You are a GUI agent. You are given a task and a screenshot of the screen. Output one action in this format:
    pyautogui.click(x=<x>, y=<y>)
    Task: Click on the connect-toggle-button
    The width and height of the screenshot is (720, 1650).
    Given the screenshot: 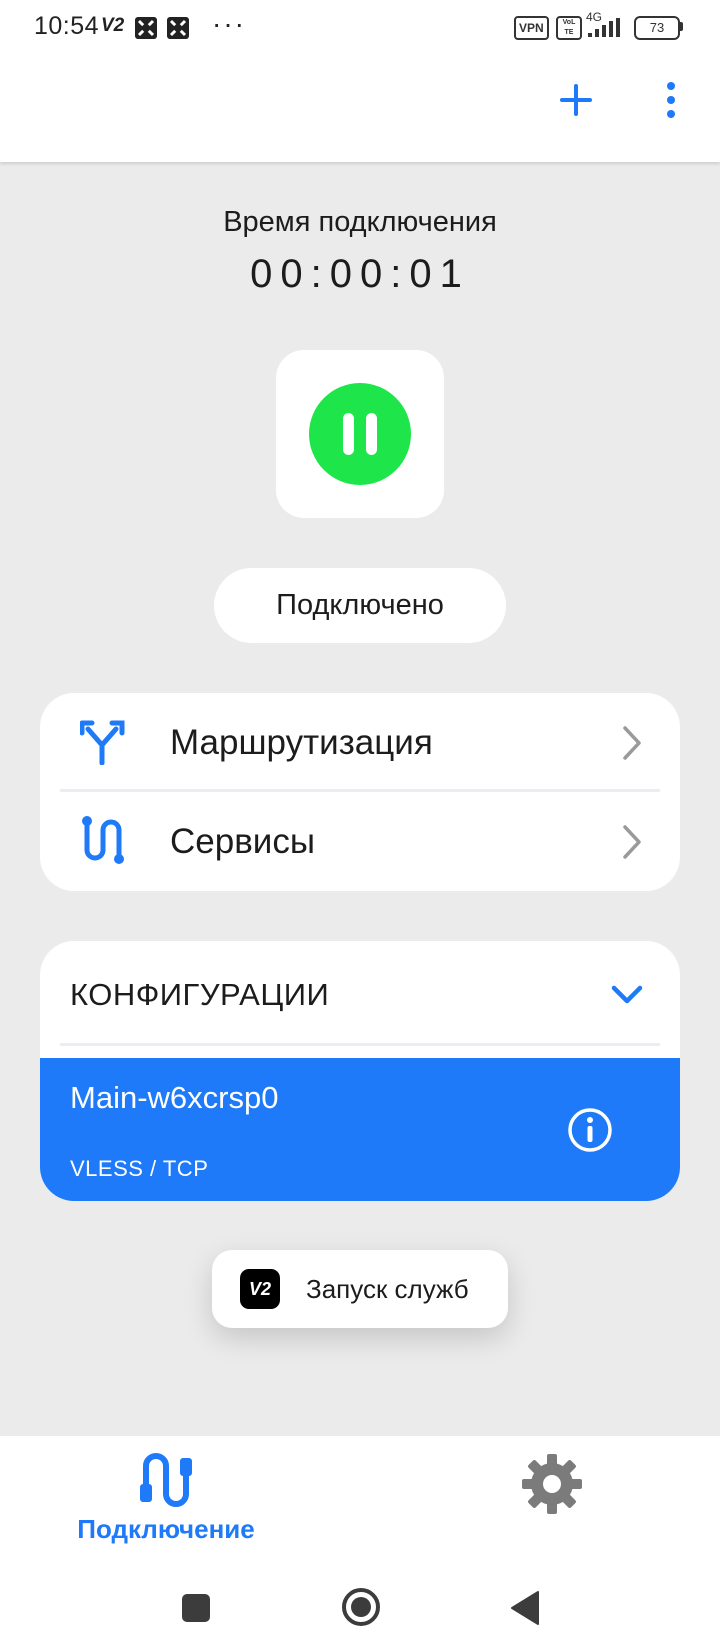 What is the action you would take?
    pyautogui.click(x=360, y=434)
    